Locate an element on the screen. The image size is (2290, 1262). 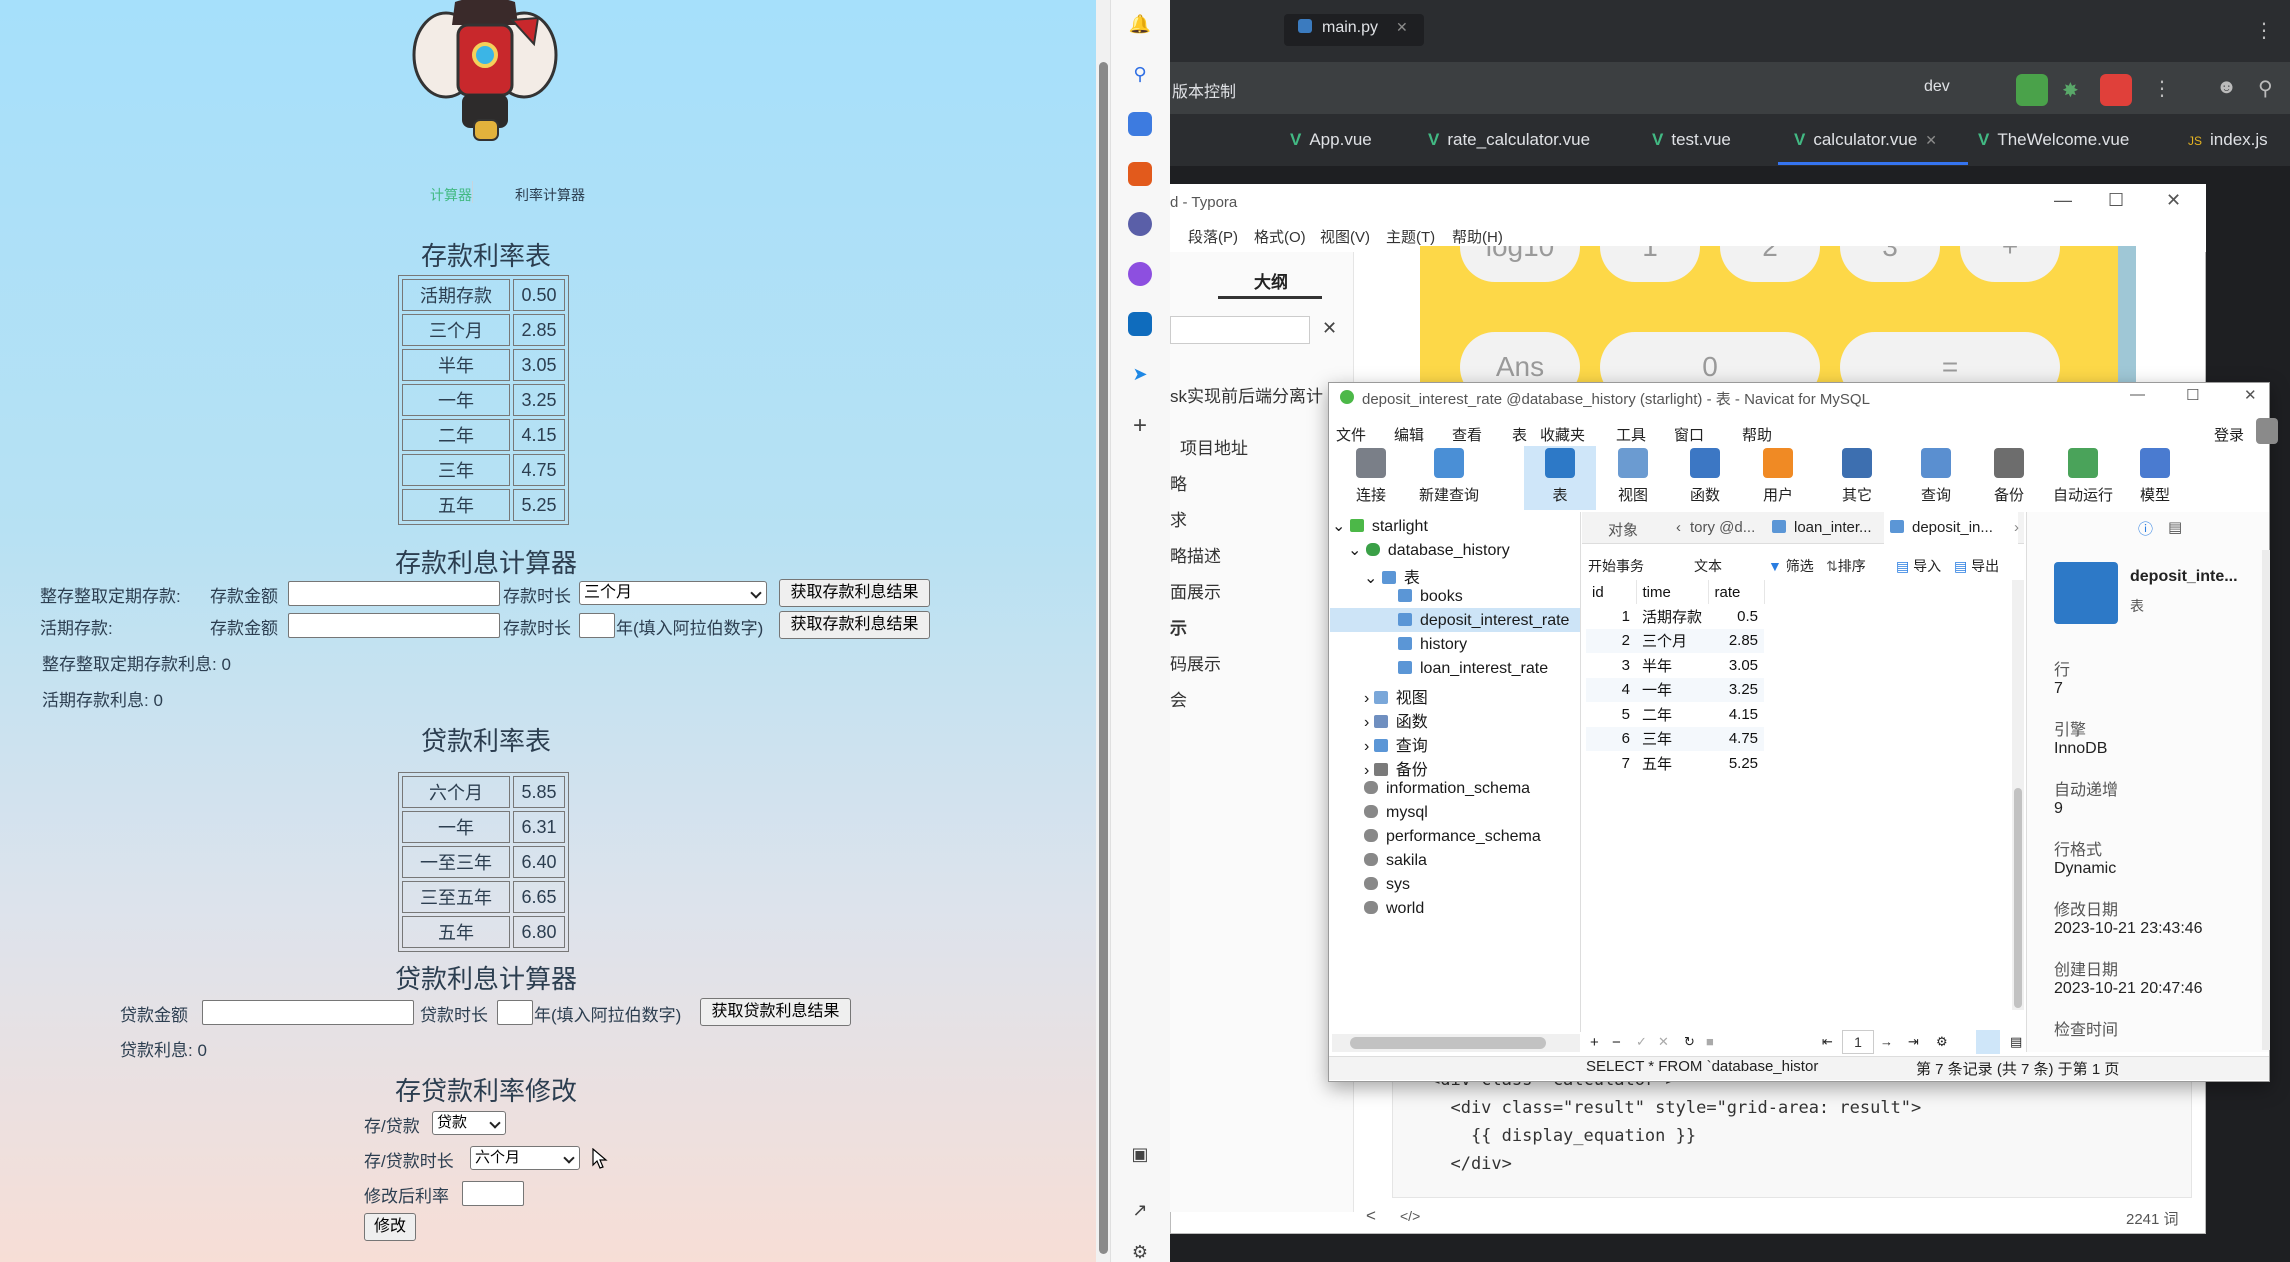
account-icon: ☻ is located at coordinates (2226, 87).